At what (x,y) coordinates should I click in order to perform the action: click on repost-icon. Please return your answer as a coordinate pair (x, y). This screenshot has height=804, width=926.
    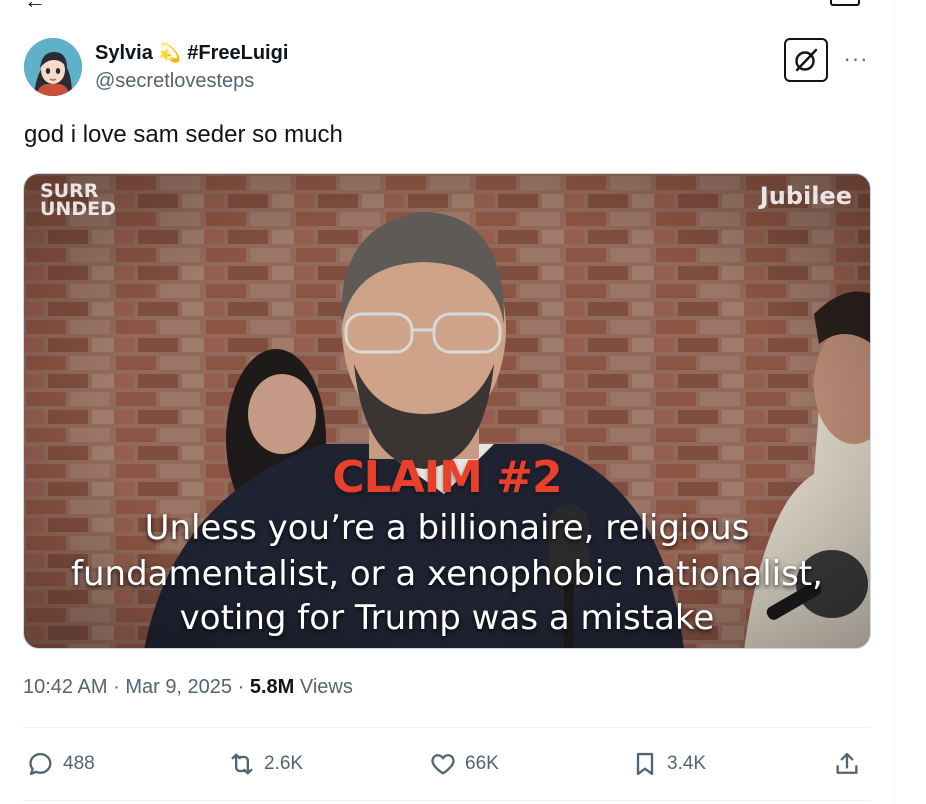
    Looking at the image, I should click on (242, 764).